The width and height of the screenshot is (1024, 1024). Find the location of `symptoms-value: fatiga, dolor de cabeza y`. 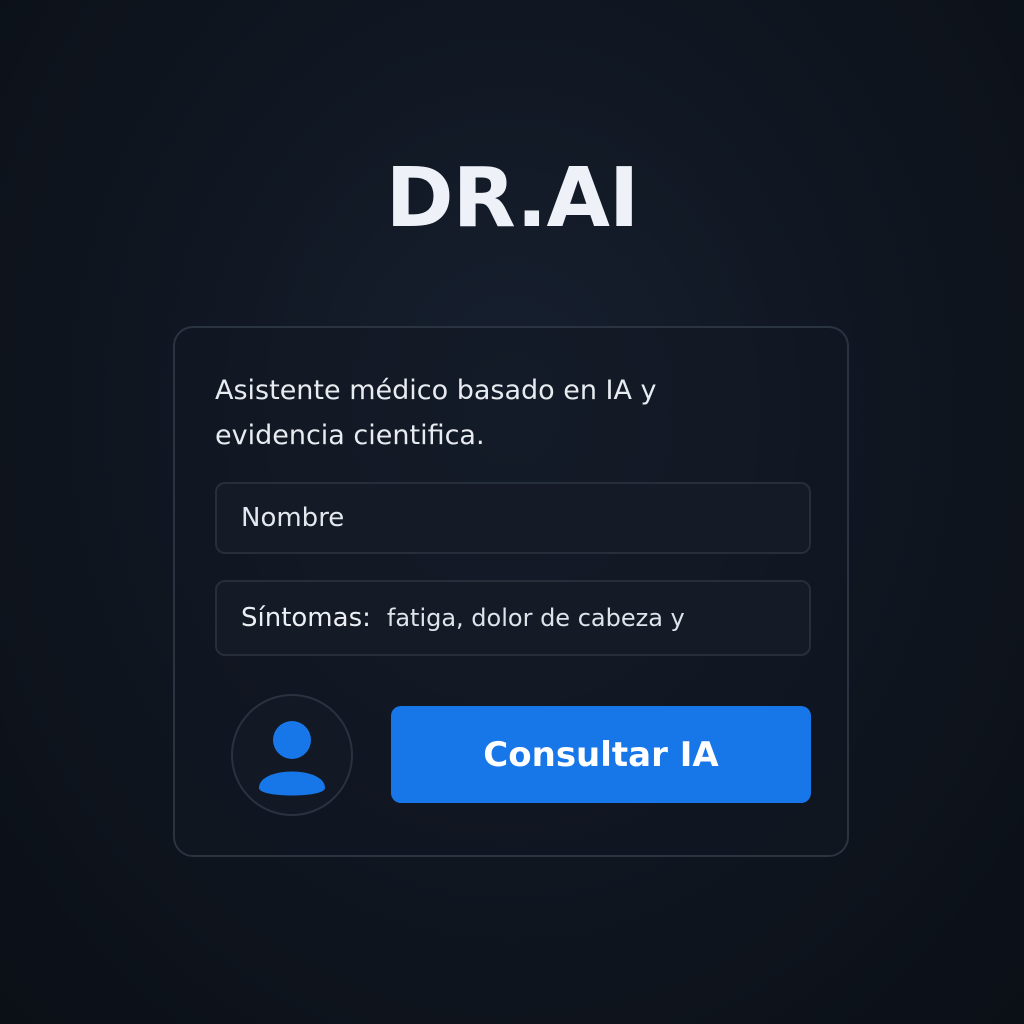

symptoms-value: fatiga, dolor de cabeza y is located at coordinates (535, 618).